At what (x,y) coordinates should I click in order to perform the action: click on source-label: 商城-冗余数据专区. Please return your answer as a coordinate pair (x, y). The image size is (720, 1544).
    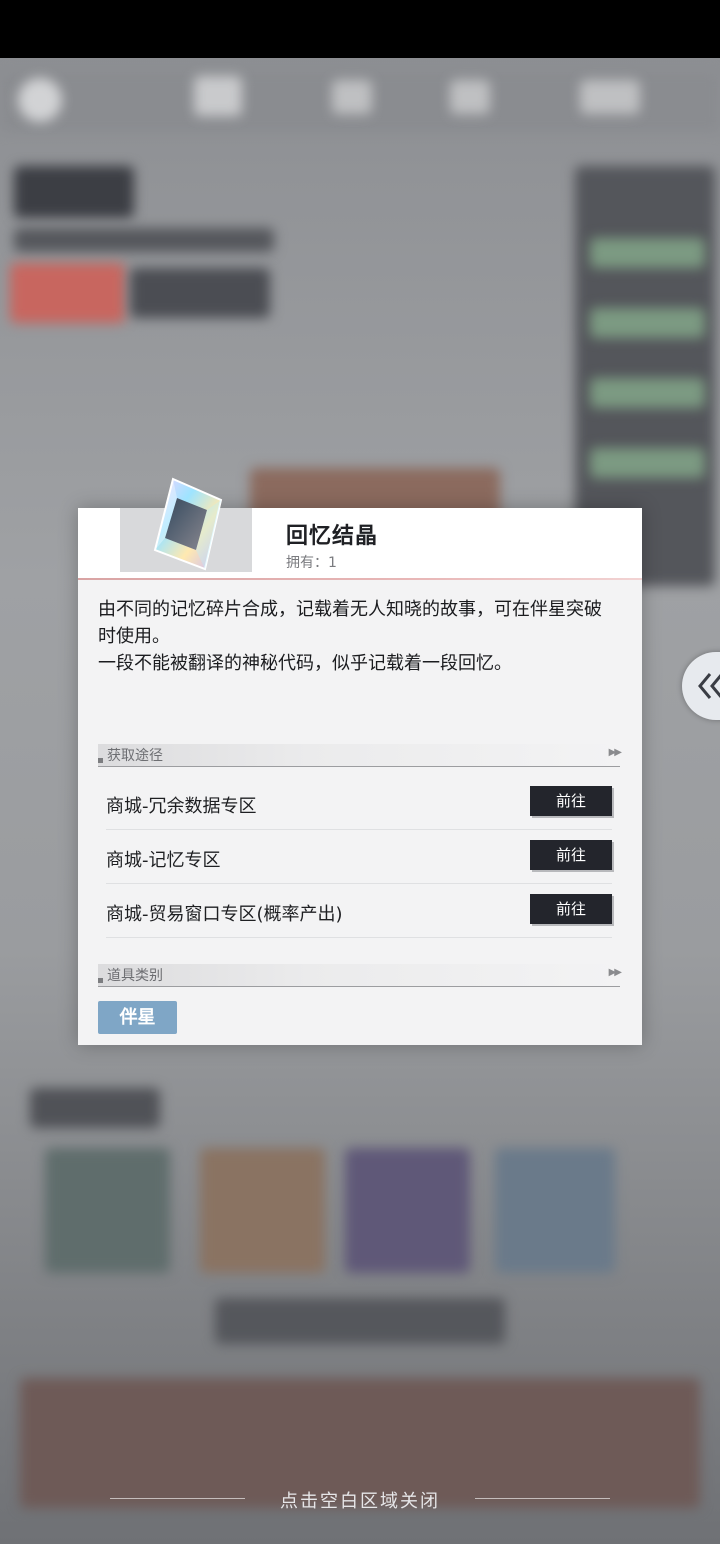
    Looking at the image, I should click on (181, 806).